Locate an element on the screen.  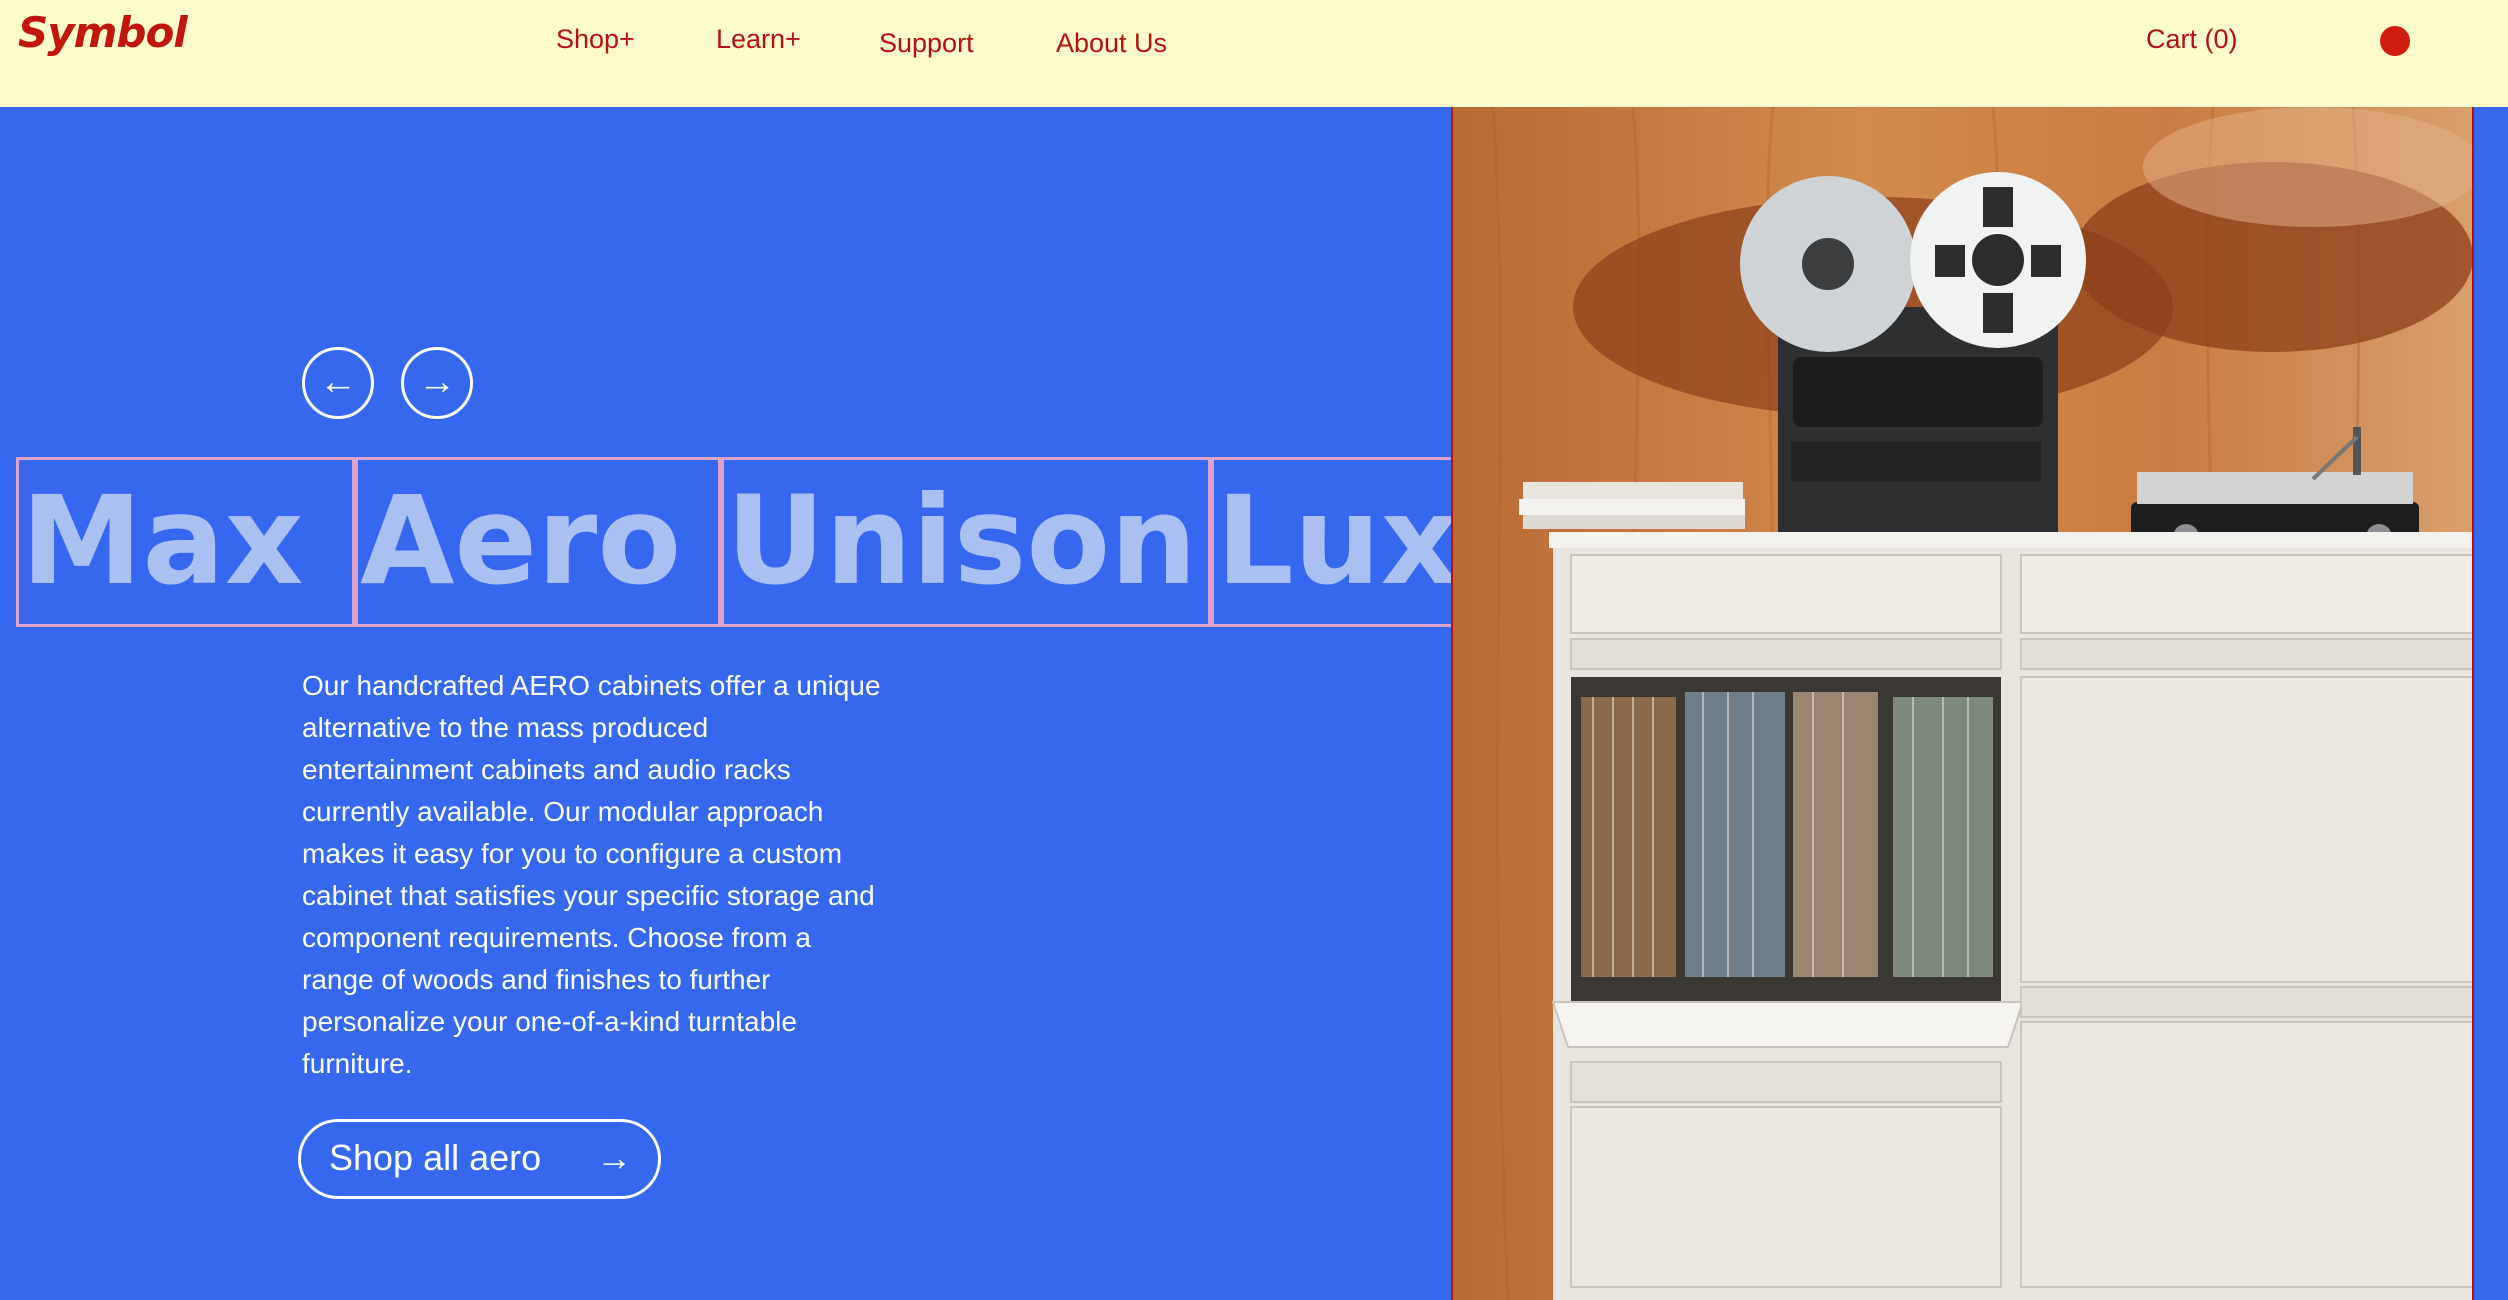
cart-link: Cart (0) is located at coordinates (2192, 39).